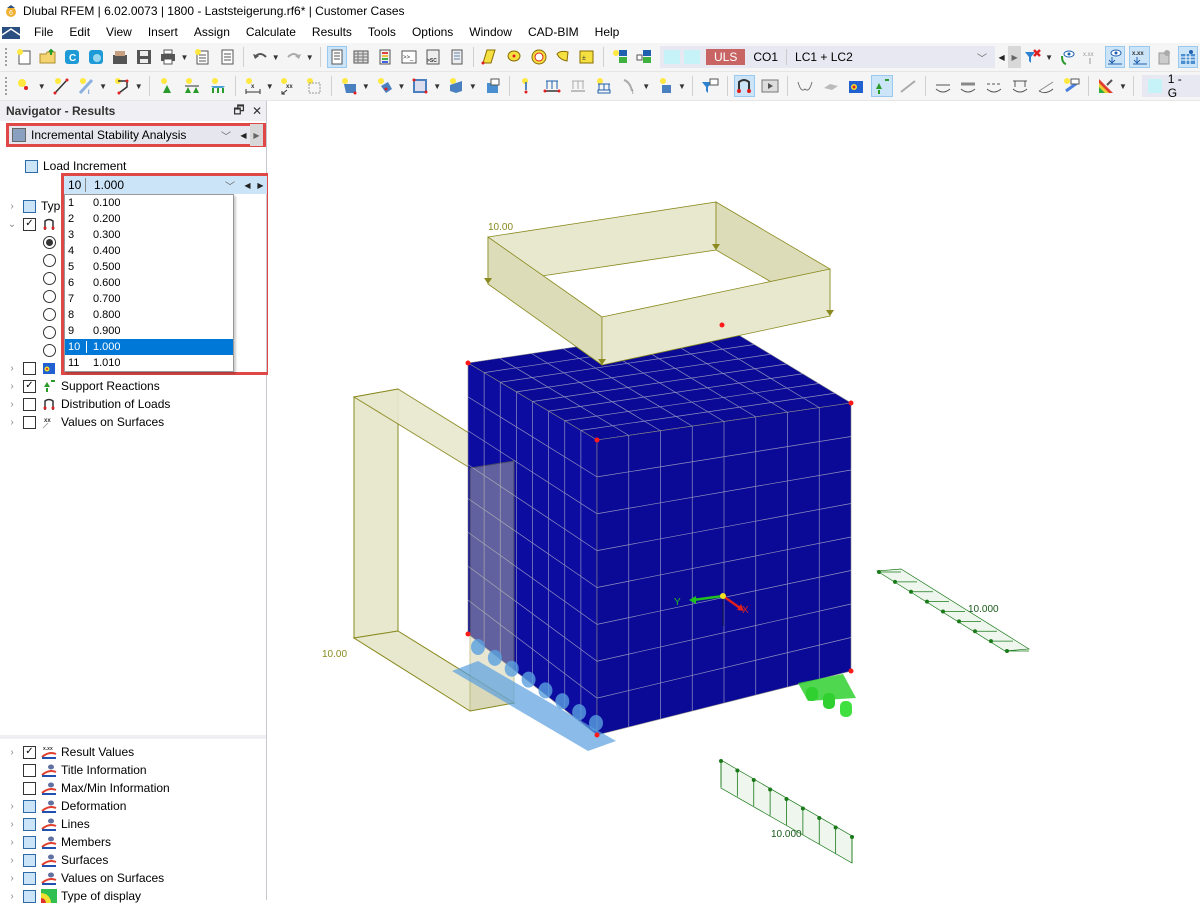 This screenshot has height=905, width=1200. I want to click on save-button, so click(144, 57).